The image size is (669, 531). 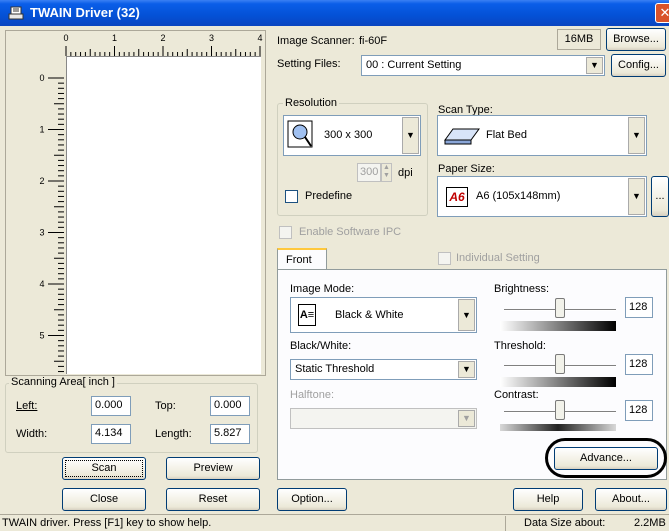 What do you see at coordinates (522, 289) in the screenshot?
I see `brightness-label: Brightness:` at bounding box center [522, 289].